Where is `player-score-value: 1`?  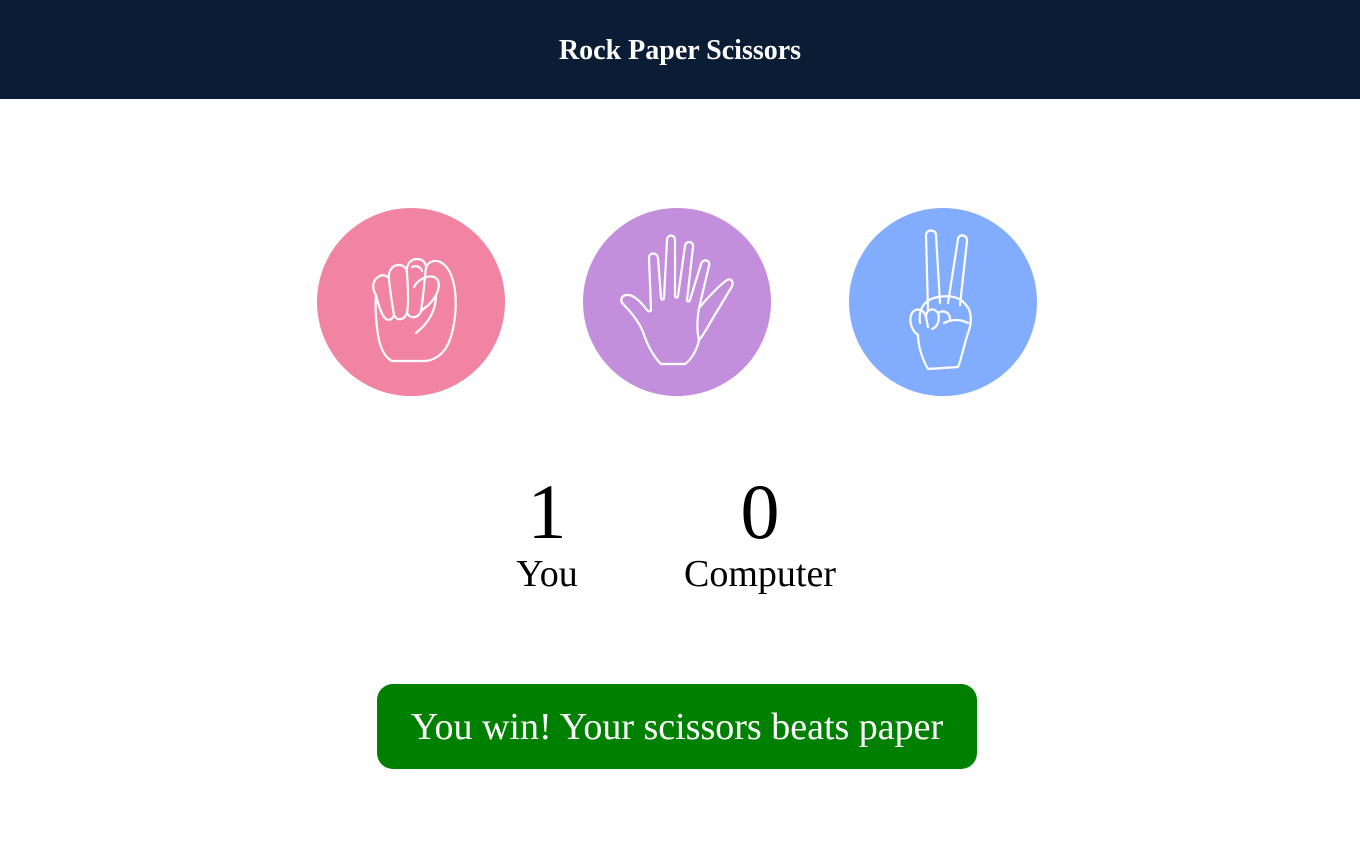 player-score-value: 1 is located at coordinates (547, 511).